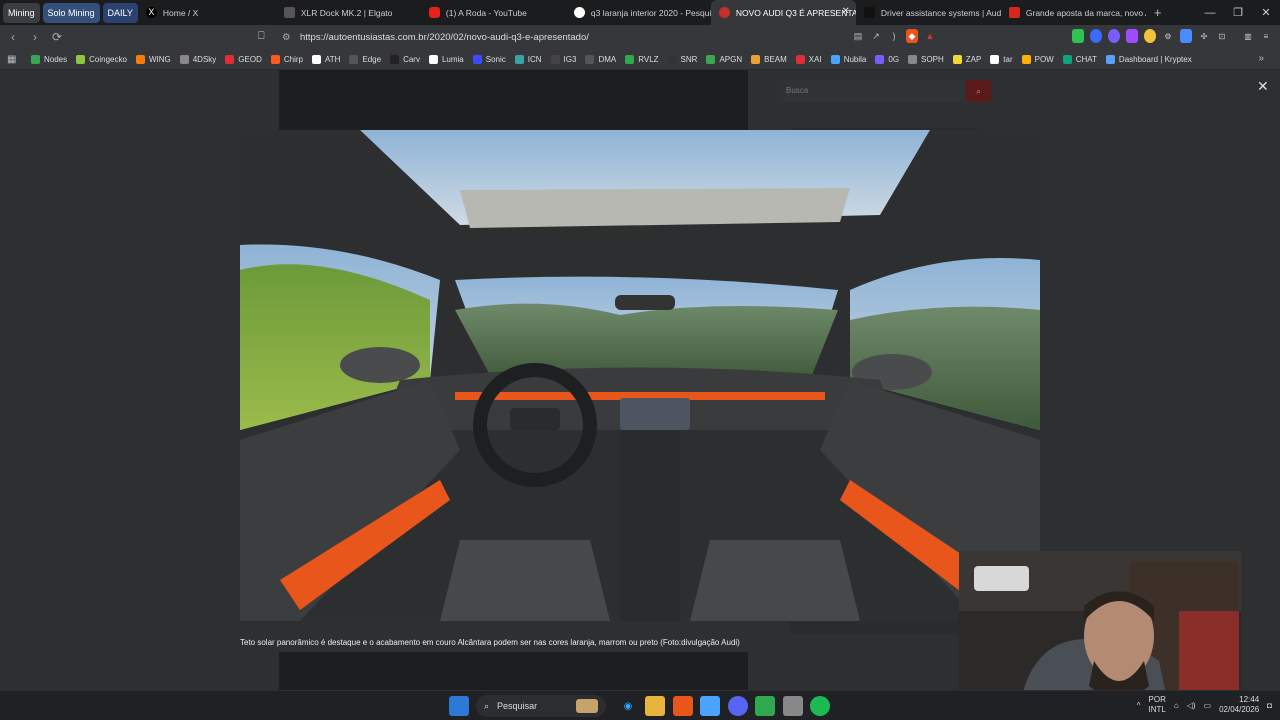 This screenshot has width=1280, height=720. I want to click on bookmark-item: CHAT, so click(1079, 59).